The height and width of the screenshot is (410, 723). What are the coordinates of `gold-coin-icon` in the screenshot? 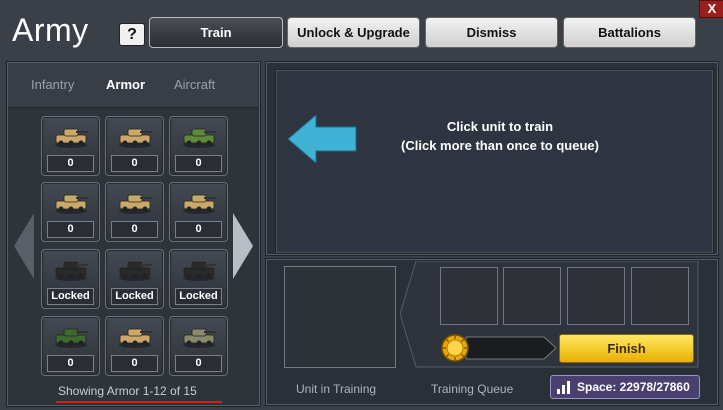 It's located at (455, 348).